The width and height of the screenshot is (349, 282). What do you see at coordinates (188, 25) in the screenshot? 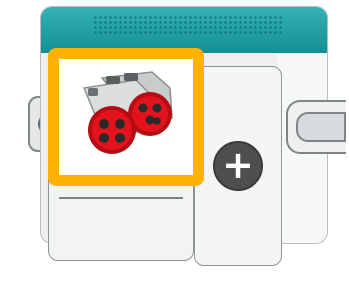
I see `header-grip` at bounding box center [188, 25].